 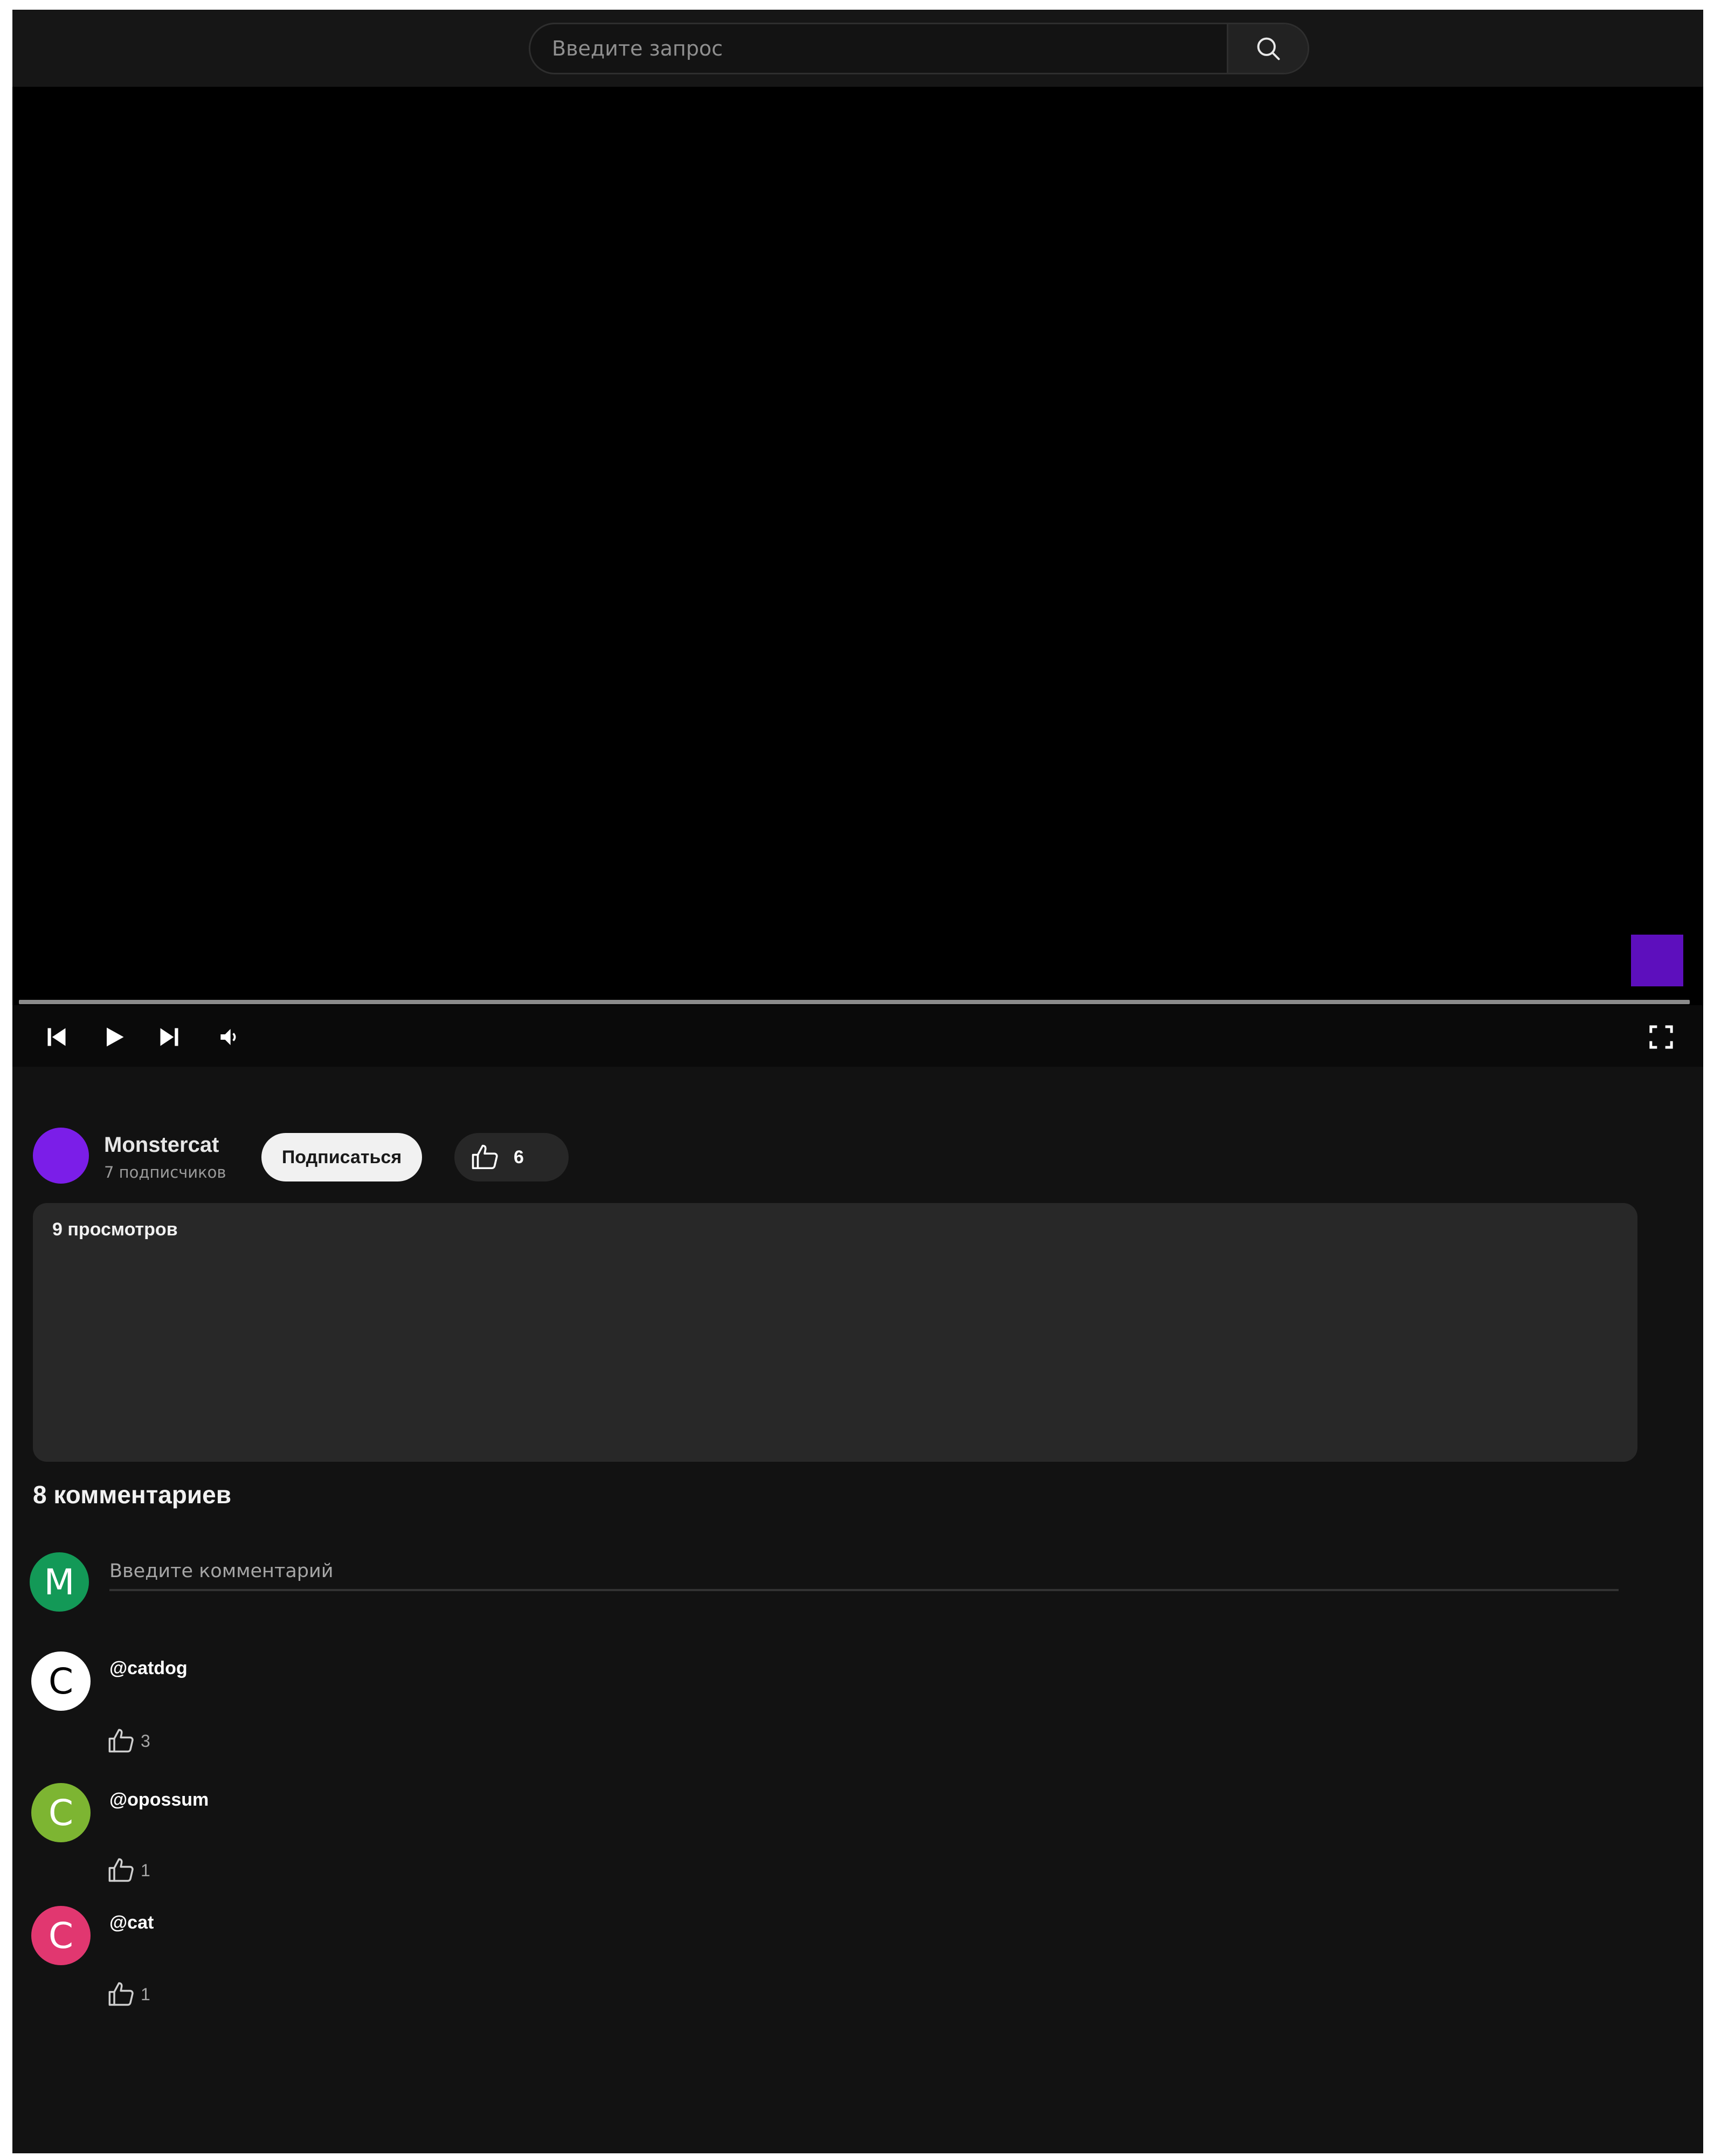 What do you see at coordinates (878, 48) in the screenshot?
I see `search-input` at bounding box center [878, 48].